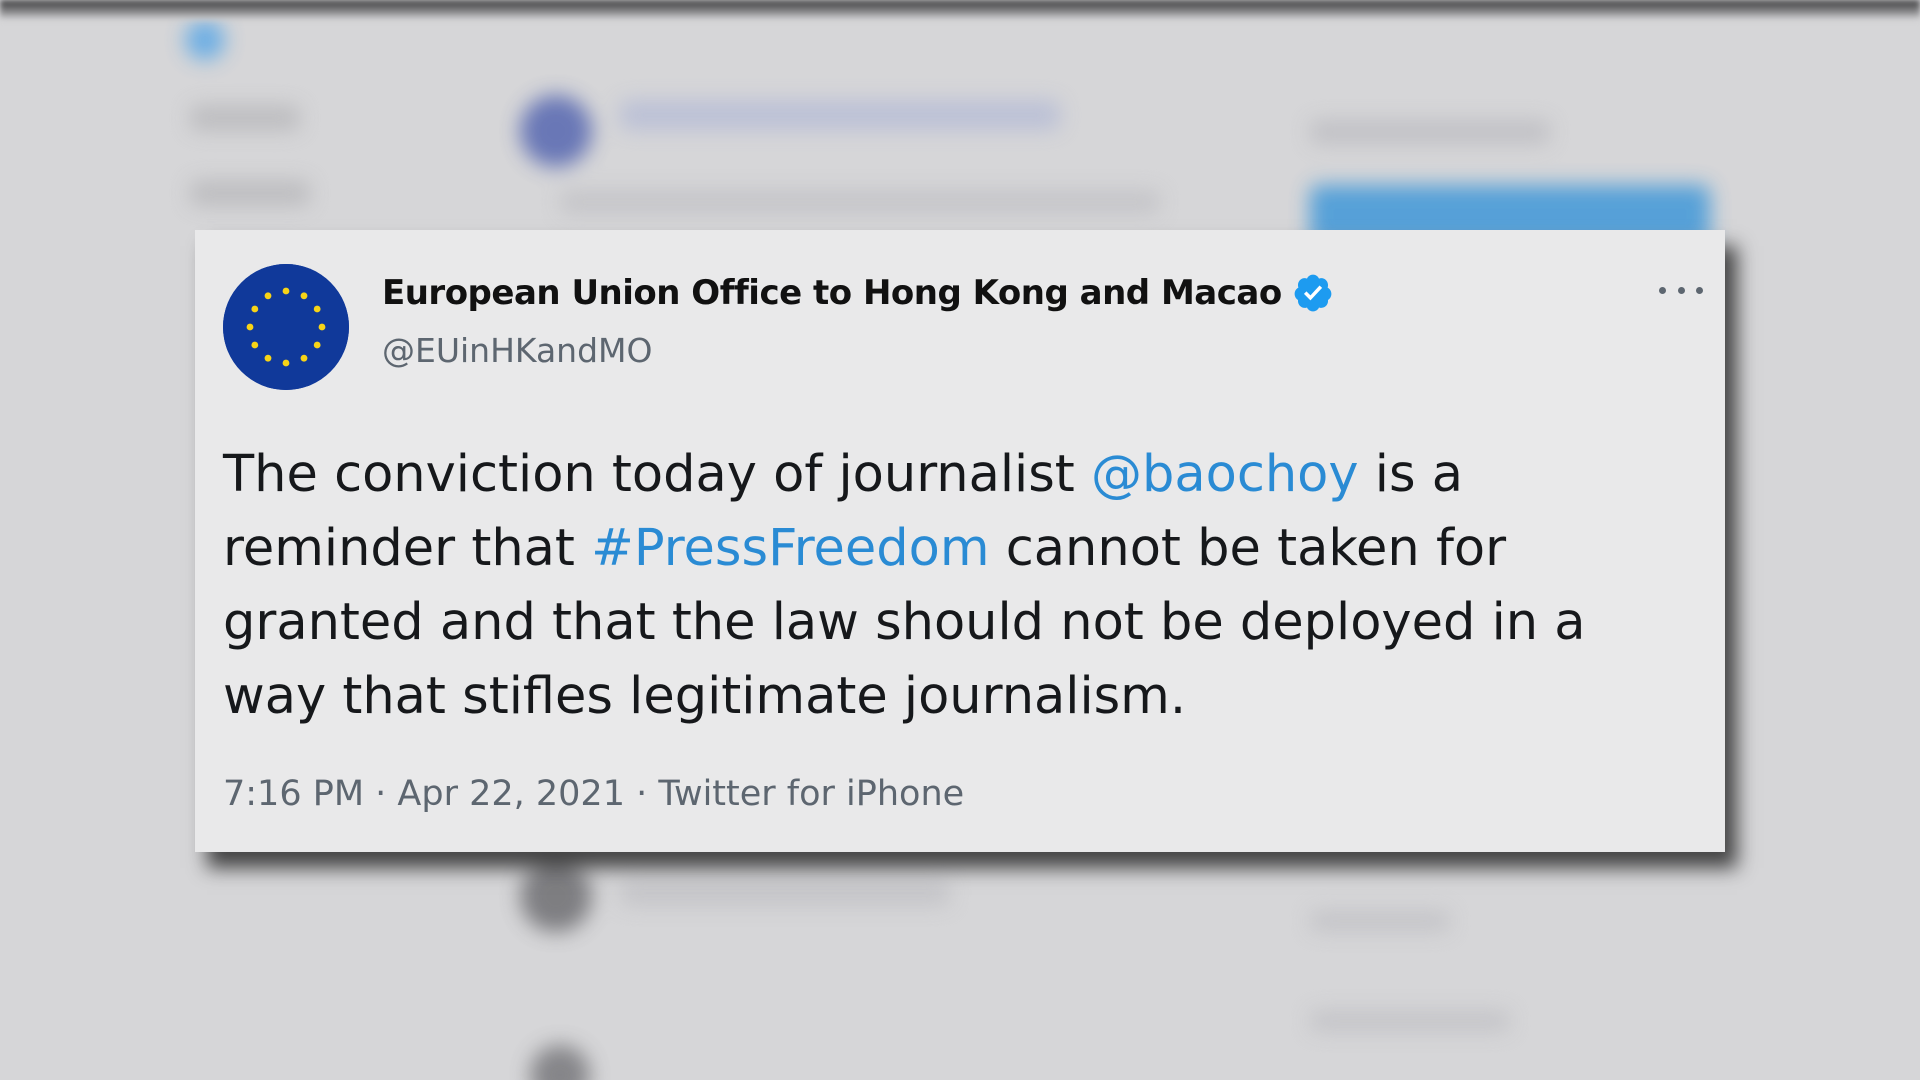 The width and height of the screenshot is (1920, 1080). I want to click on bg-tweet-header, so click(840, 115).